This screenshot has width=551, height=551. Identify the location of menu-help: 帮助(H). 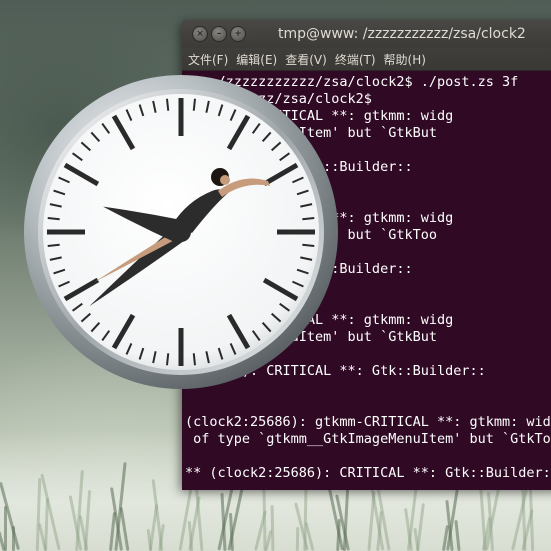
(405, 59).